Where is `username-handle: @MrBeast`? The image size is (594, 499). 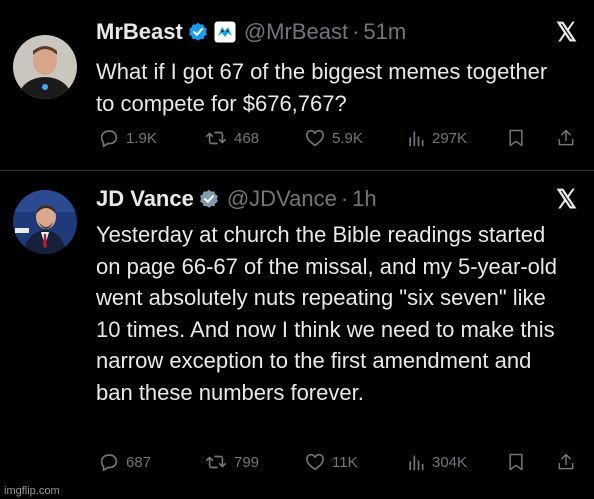 username-handle: @MrBeast is located at coordinates (296, 32).